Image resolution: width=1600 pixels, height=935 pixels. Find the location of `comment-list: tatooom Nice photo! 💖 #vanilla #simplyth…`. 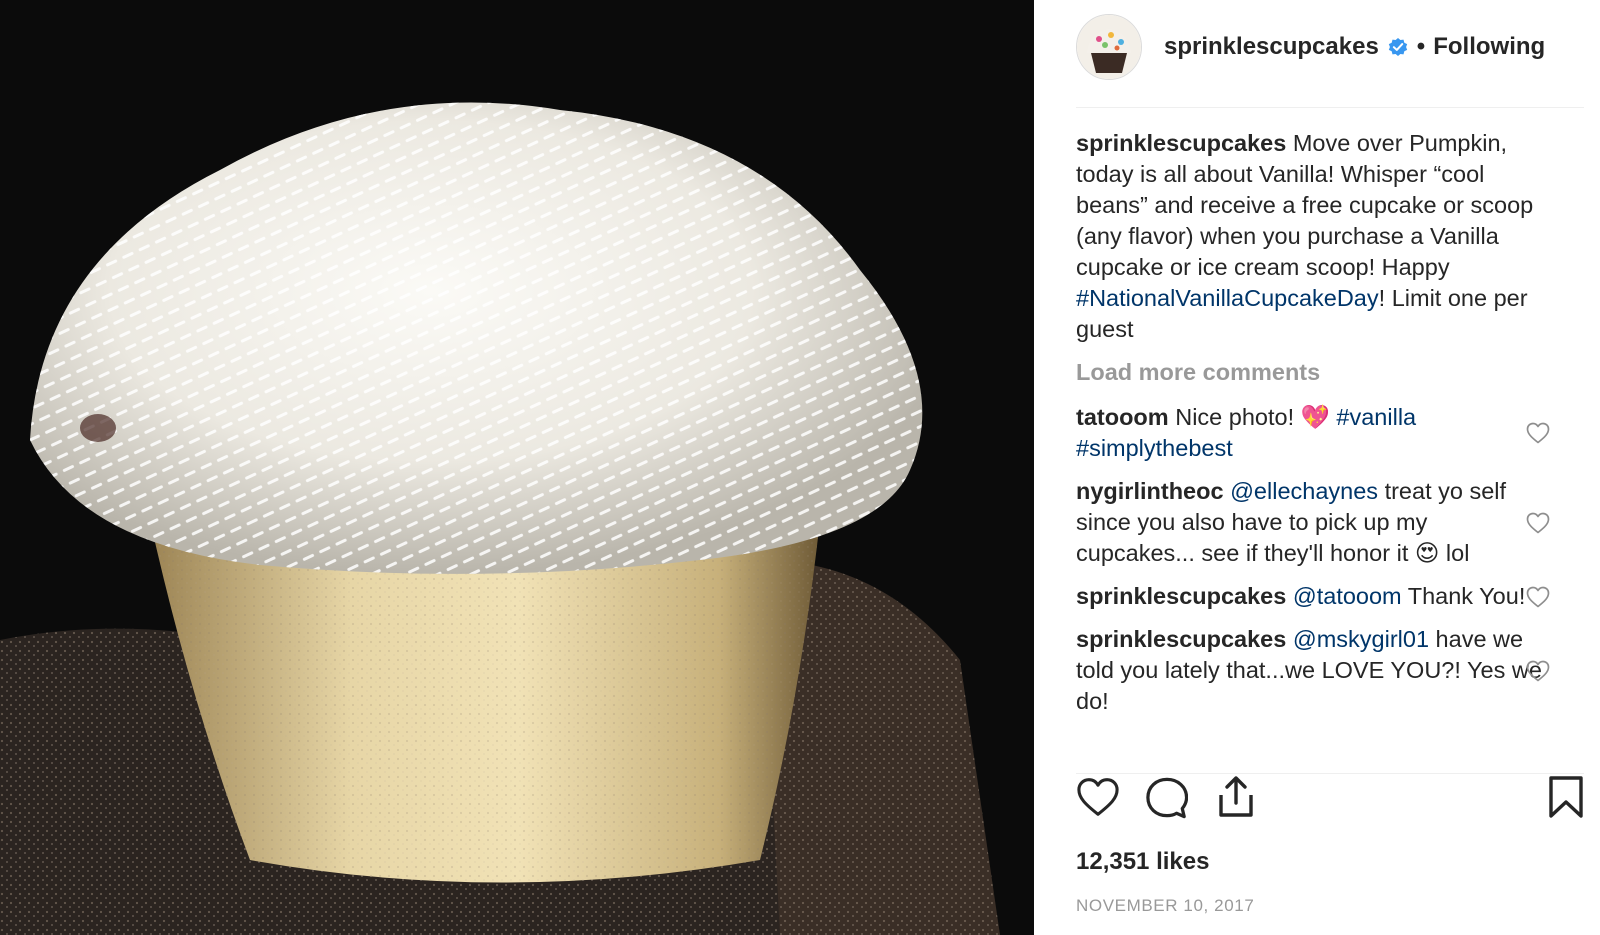

comment-list: tatooom Nice photo! 💖 #vanilla #simplyth… is located at coordinates (1336, 559).